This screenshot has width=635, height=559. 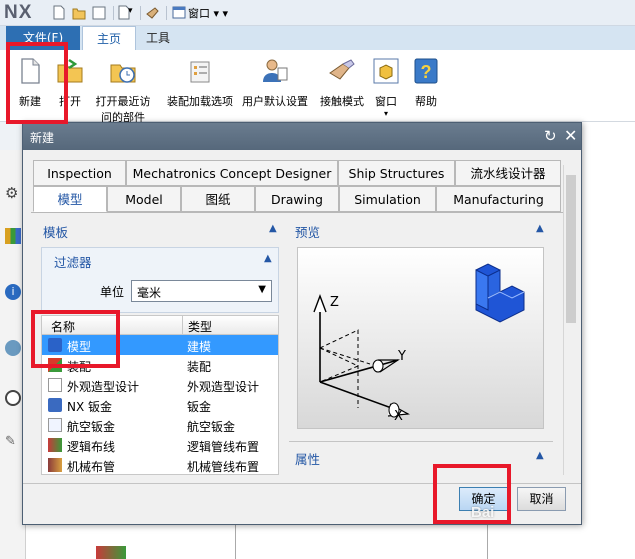 I want to click on user-defaults-icon, so click(x=275, y=70).